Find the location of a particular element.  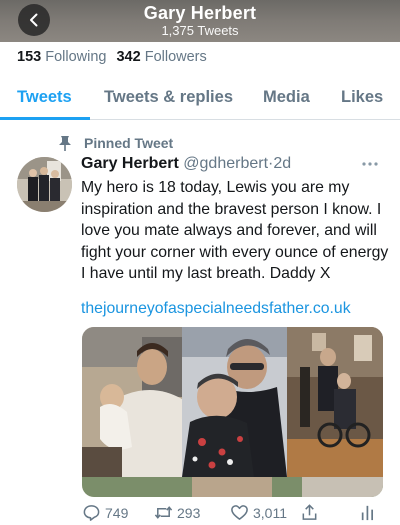

avatar-photo is located at coordinates (44, 184).